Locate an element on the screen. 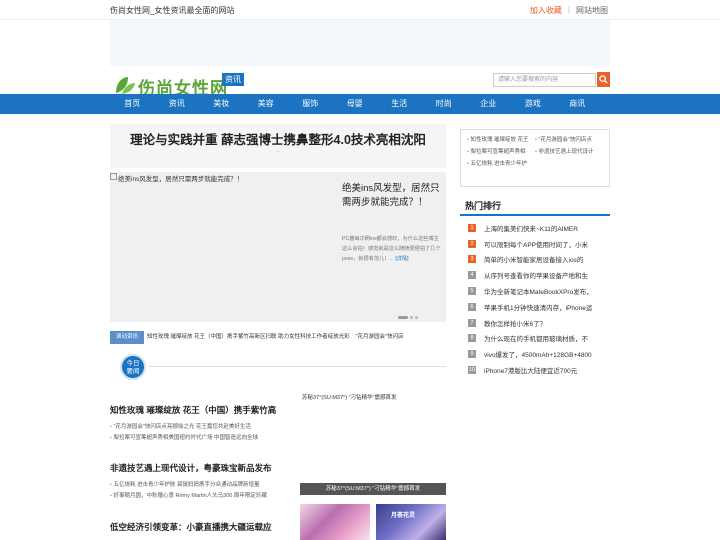 Image resolution: width=720 pixels, height=540 pixels. banner-ad is located at coordinates (360, 43).